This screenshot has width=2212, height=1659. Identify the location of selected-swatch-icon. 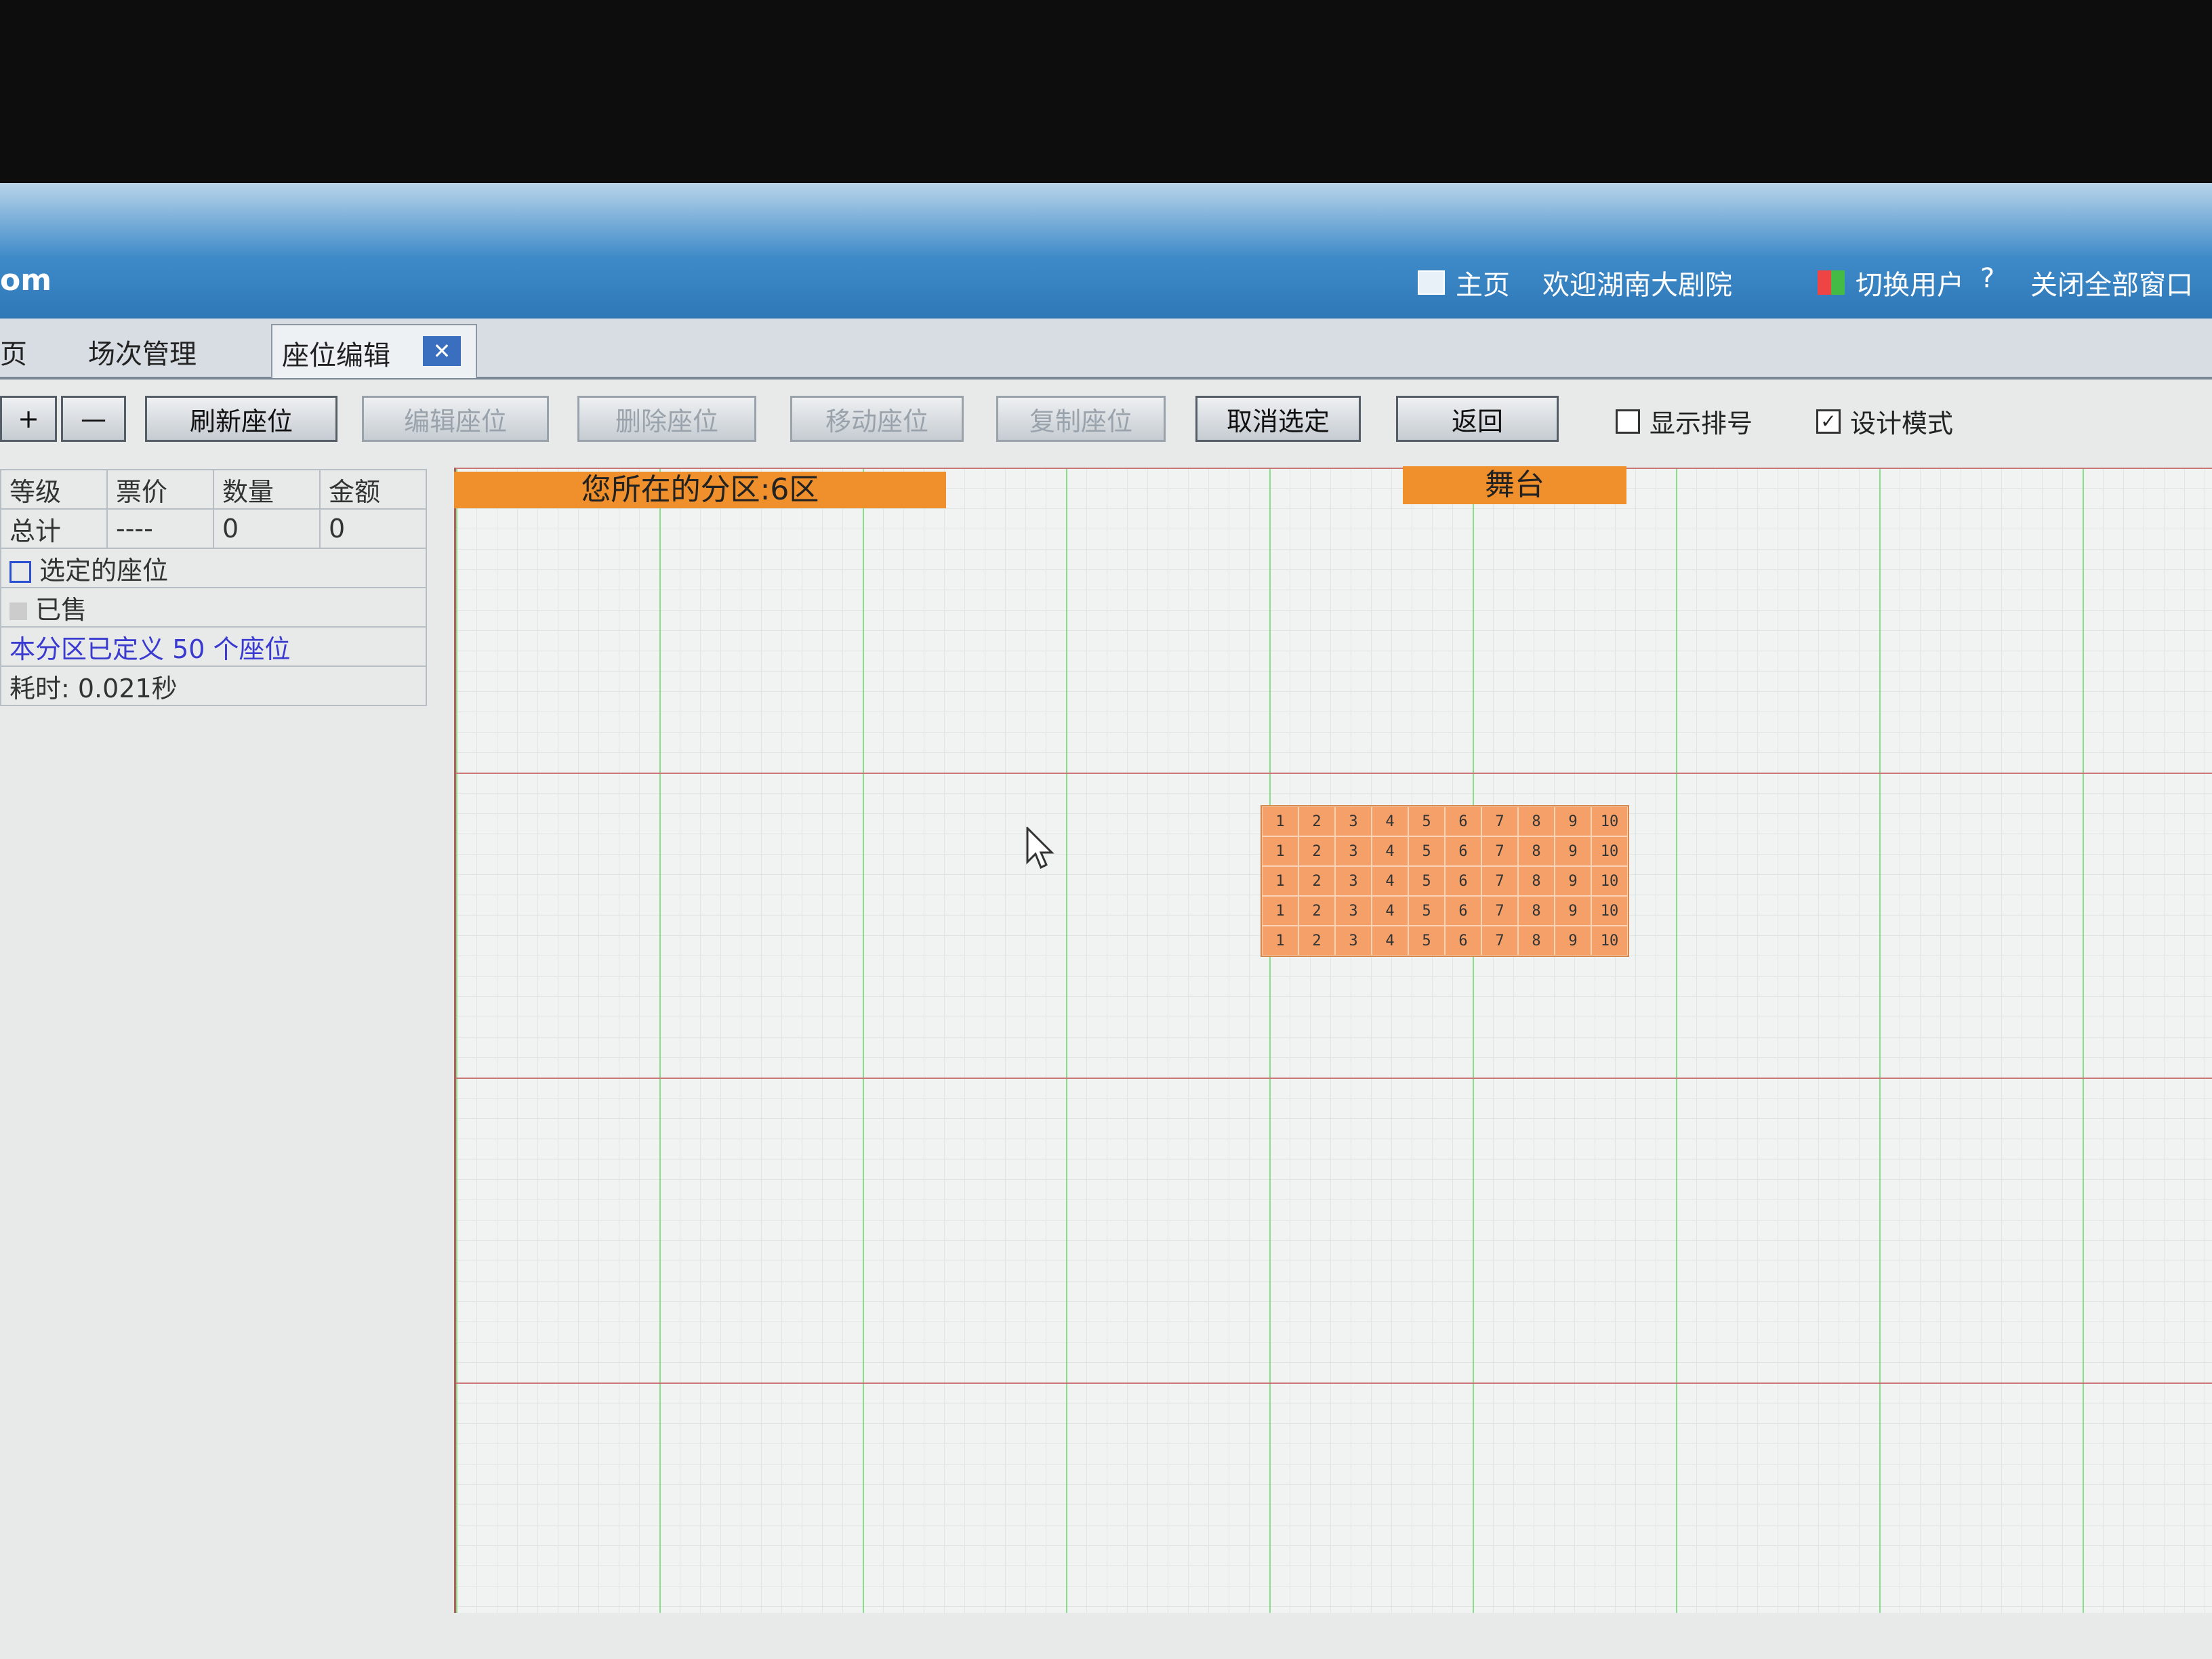
(20, 572).